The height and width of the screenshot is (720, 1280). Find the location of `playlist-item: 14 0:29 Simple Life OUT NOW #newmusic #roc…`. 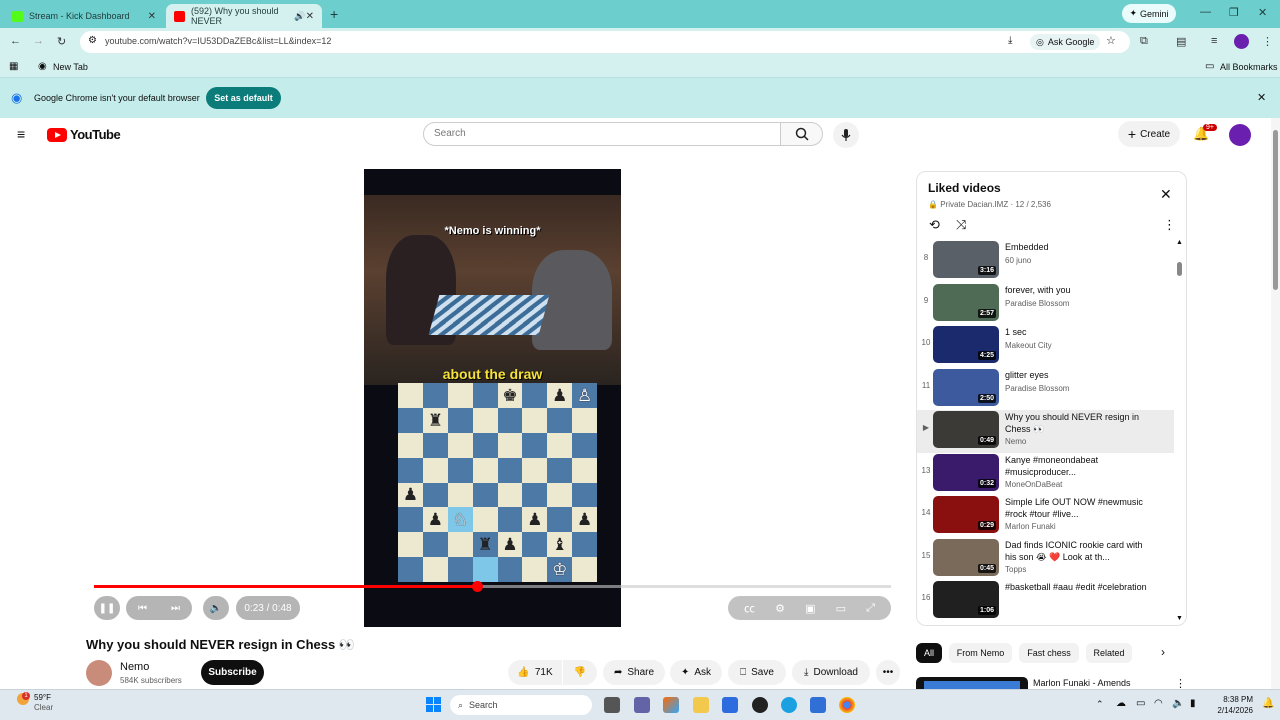

playlist-item: 14 0:29 Simple Life OUT NOW #newmusic #roc… is located at coordinates (1045, 516).